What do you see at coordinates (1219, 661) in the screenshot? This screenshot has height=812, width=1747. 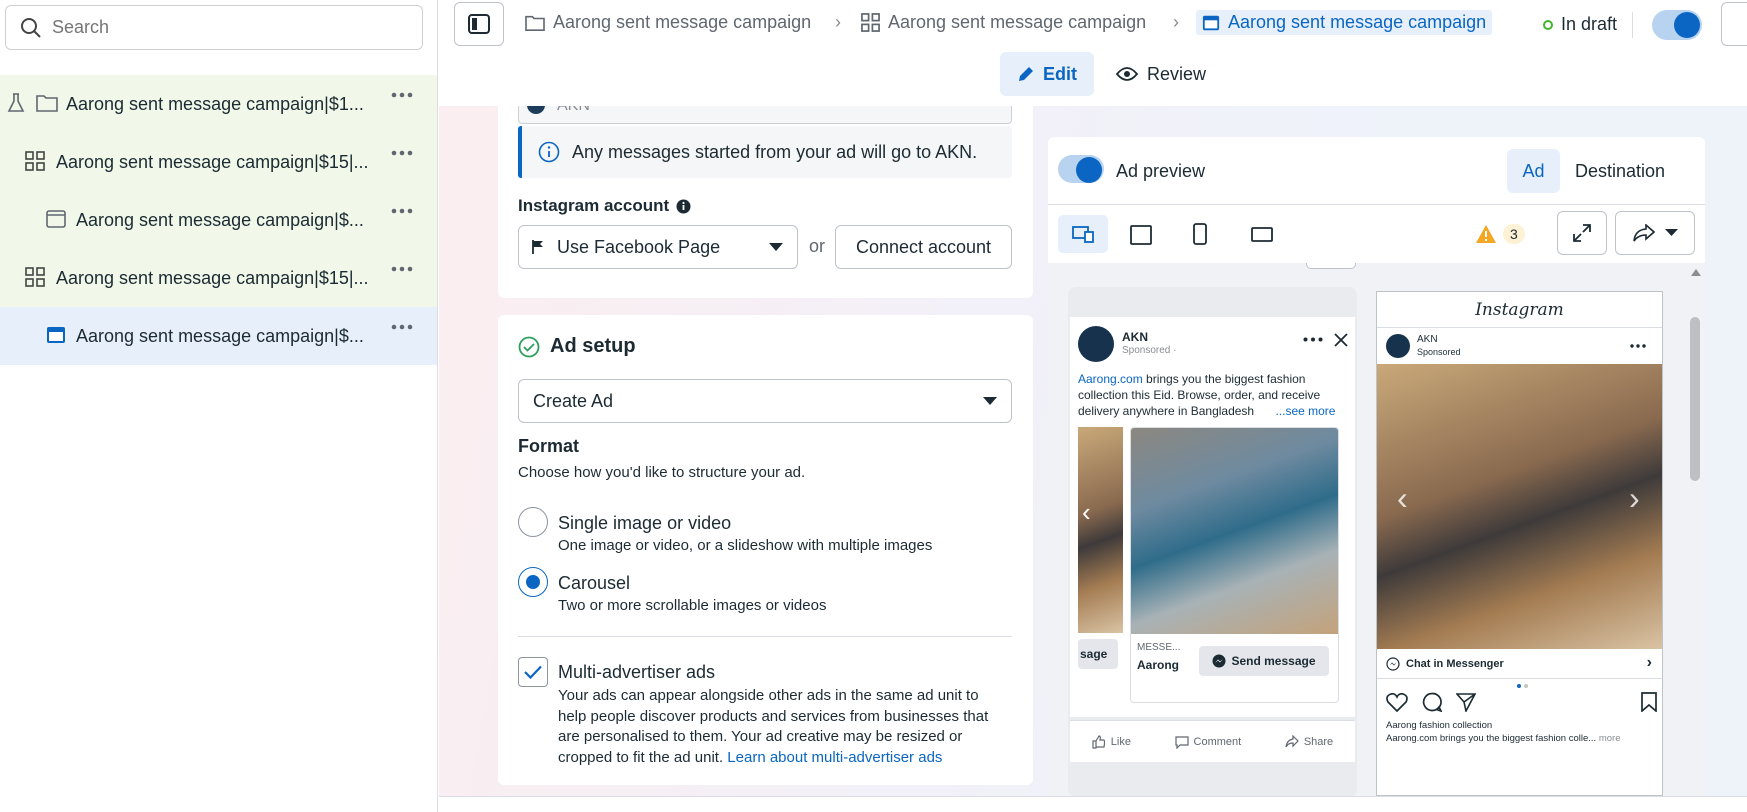 I see `messenger-icon` at bounding box center [1219, 661].